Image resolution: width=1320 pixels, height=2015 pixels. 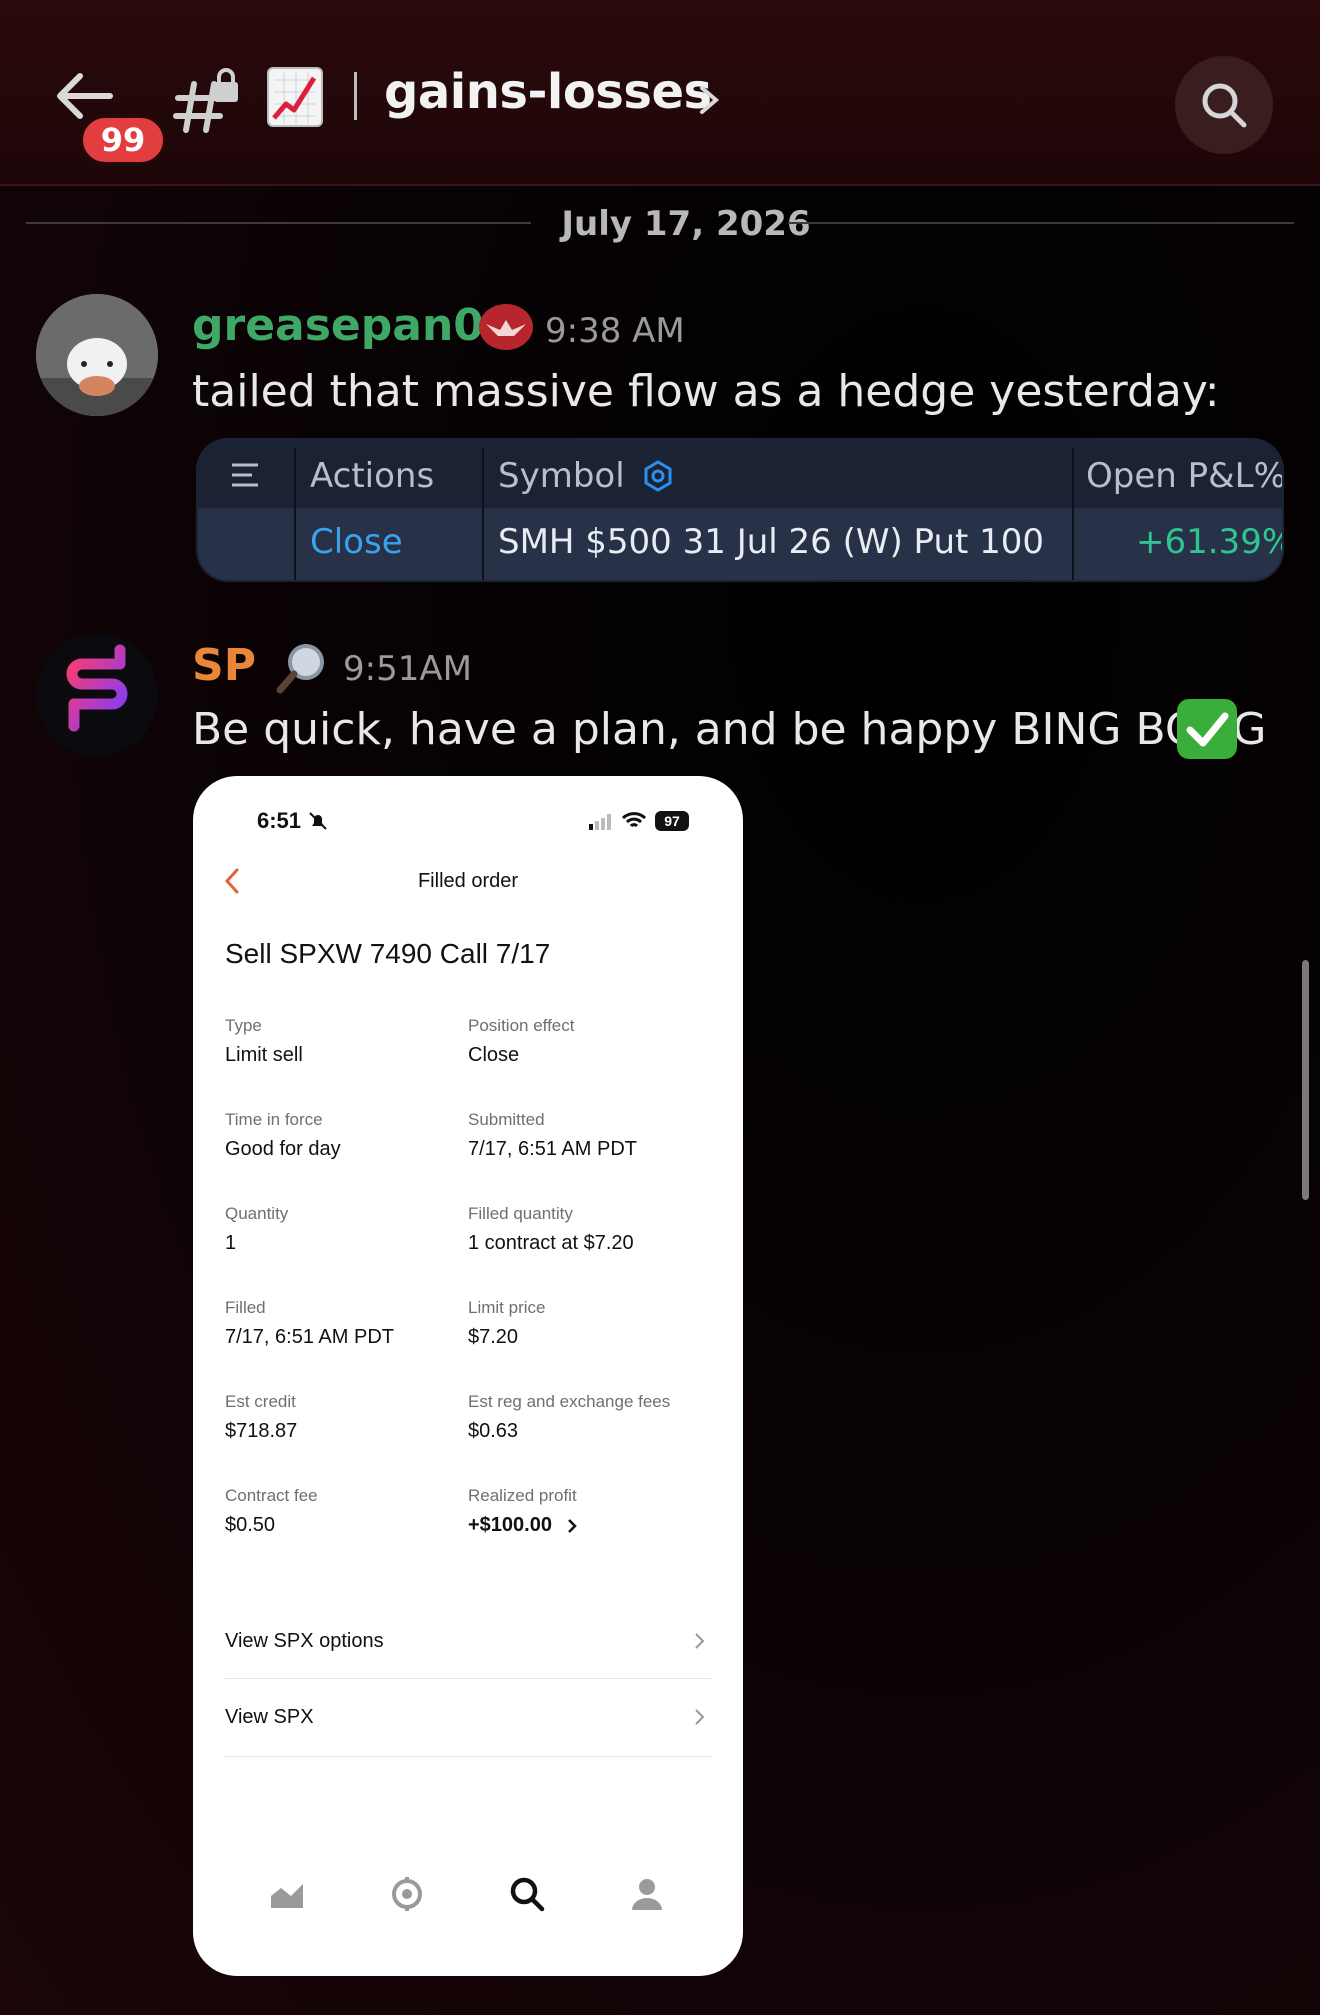 What do you see at coordinates (520, 1213) in the screenshot?
I see `field-label: Filled quantity` at bounding box center [520, 1213].